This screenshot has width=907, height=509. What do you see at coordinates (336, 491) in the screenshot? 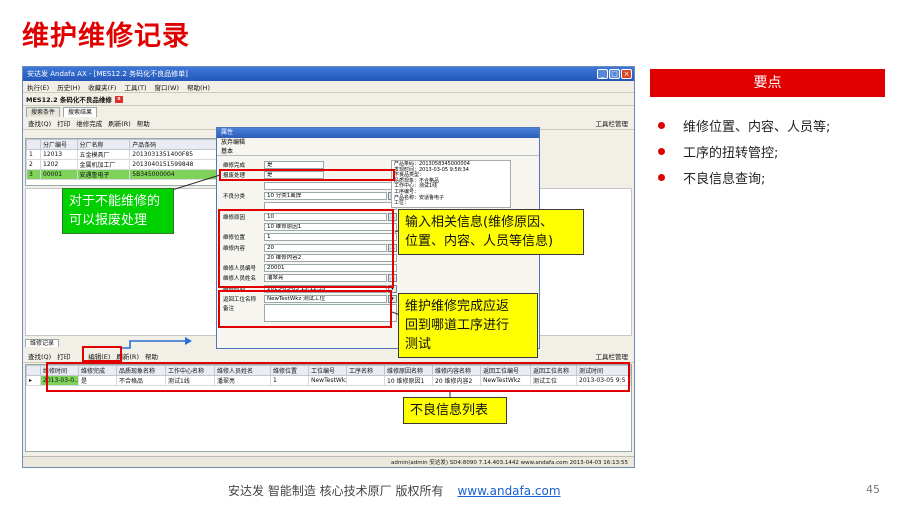
I see `footer-text: 安达发 智能制造 核心技术原厂 版权所有` at bounding box center [336, 491].